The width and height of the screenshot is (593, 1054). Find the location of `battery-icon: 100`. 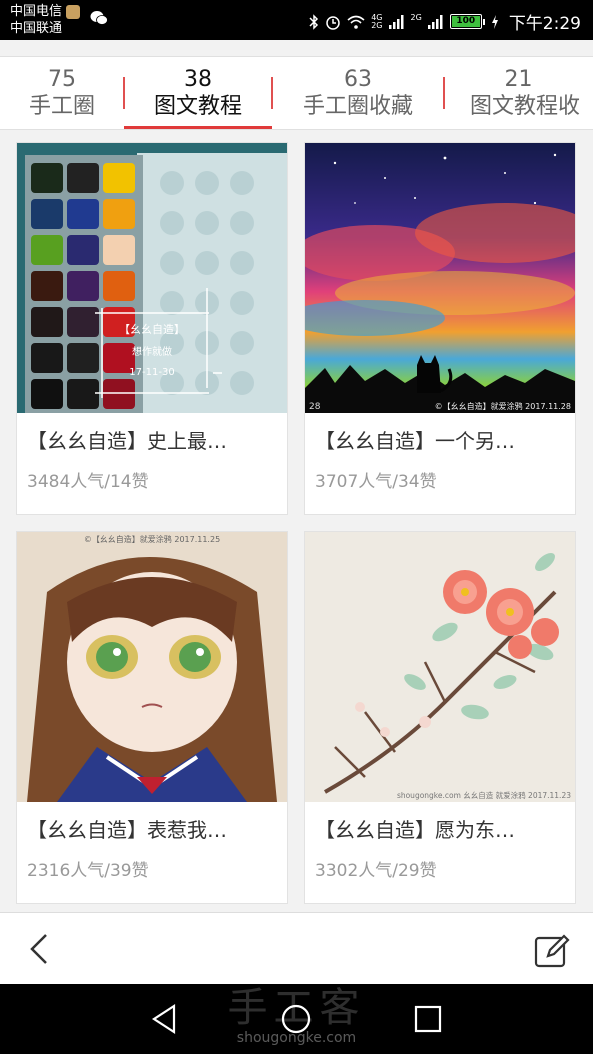

battery-icon: 100 is located at coordinates (467, 21).